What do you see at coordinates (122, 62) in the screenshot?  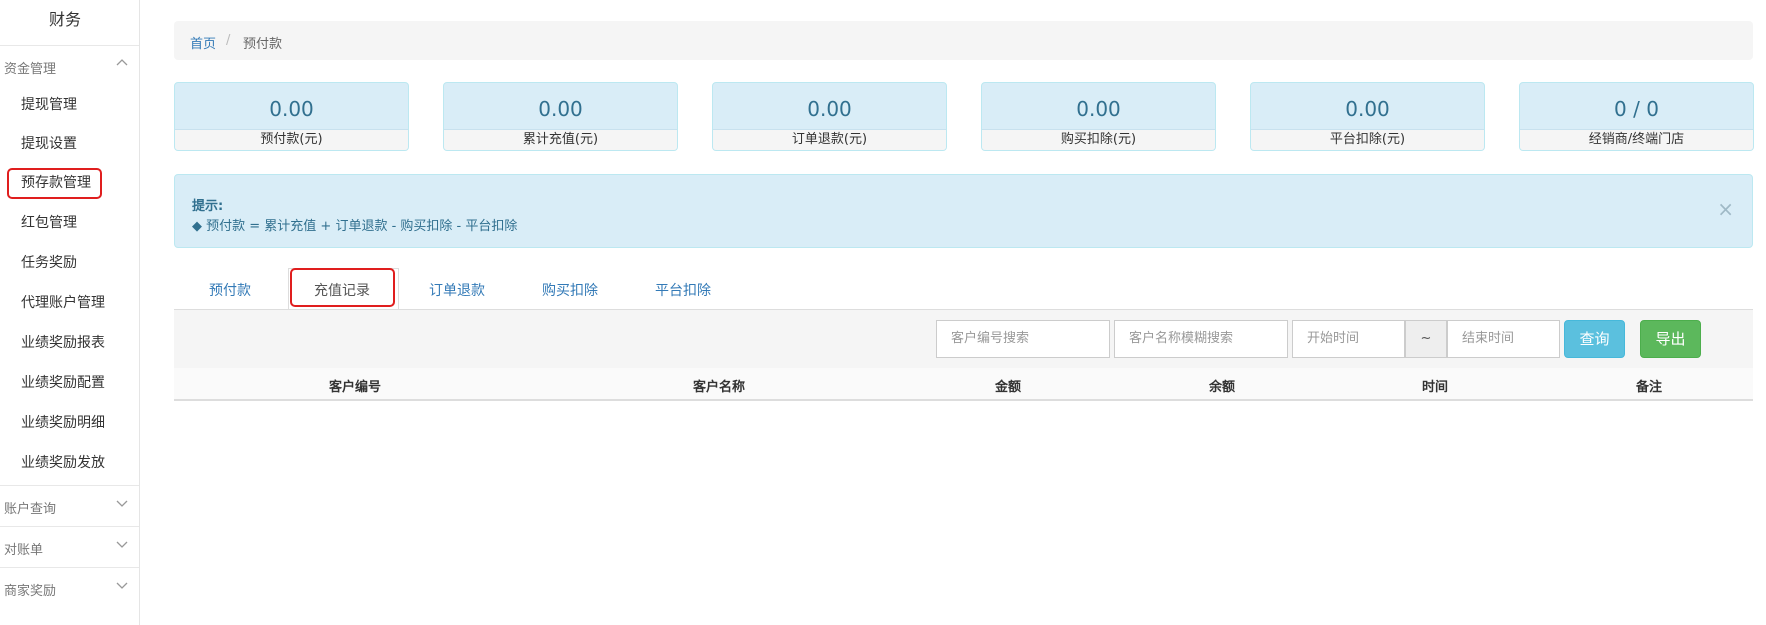 I see `chevron-up-icon` at bounding box center [122, 62].